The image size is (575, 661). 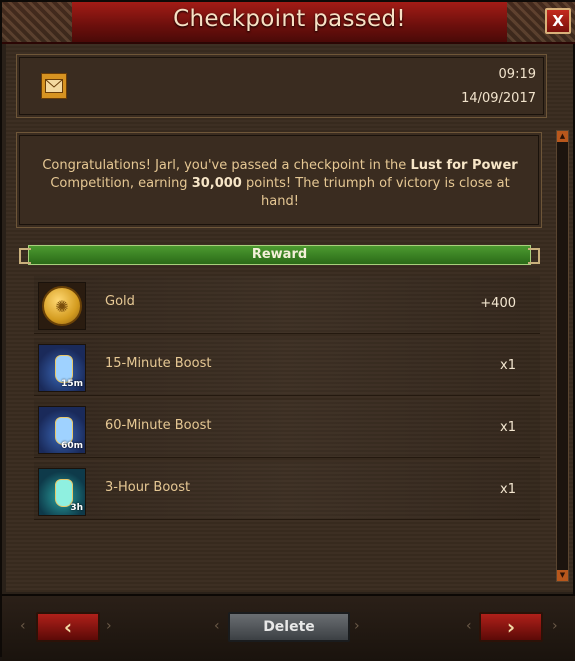 What do you see at coordinates (498, 98) in the screenshot?
I see `message-date: 14/09/2017` at bounding box center [498, 98].